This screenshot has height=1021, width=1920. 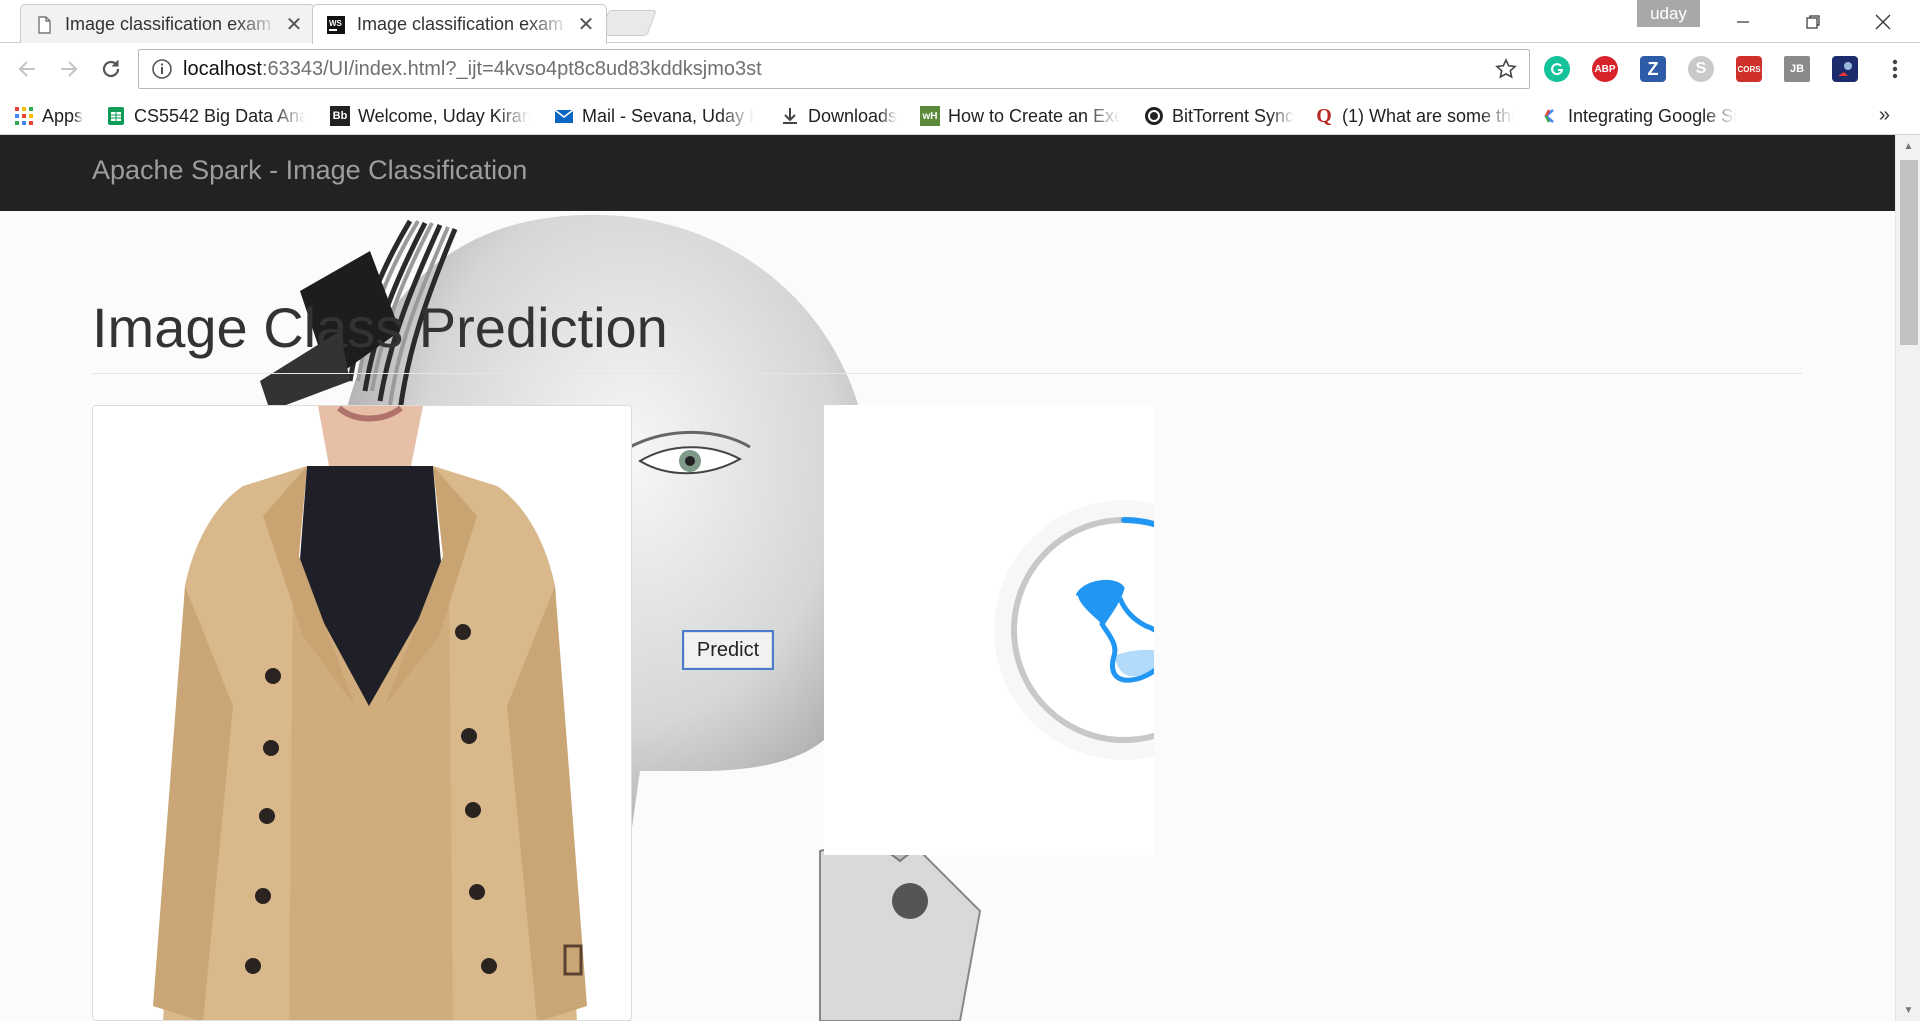 I want to click on jetbrains-label: JB, so click(x=1797, y=69).